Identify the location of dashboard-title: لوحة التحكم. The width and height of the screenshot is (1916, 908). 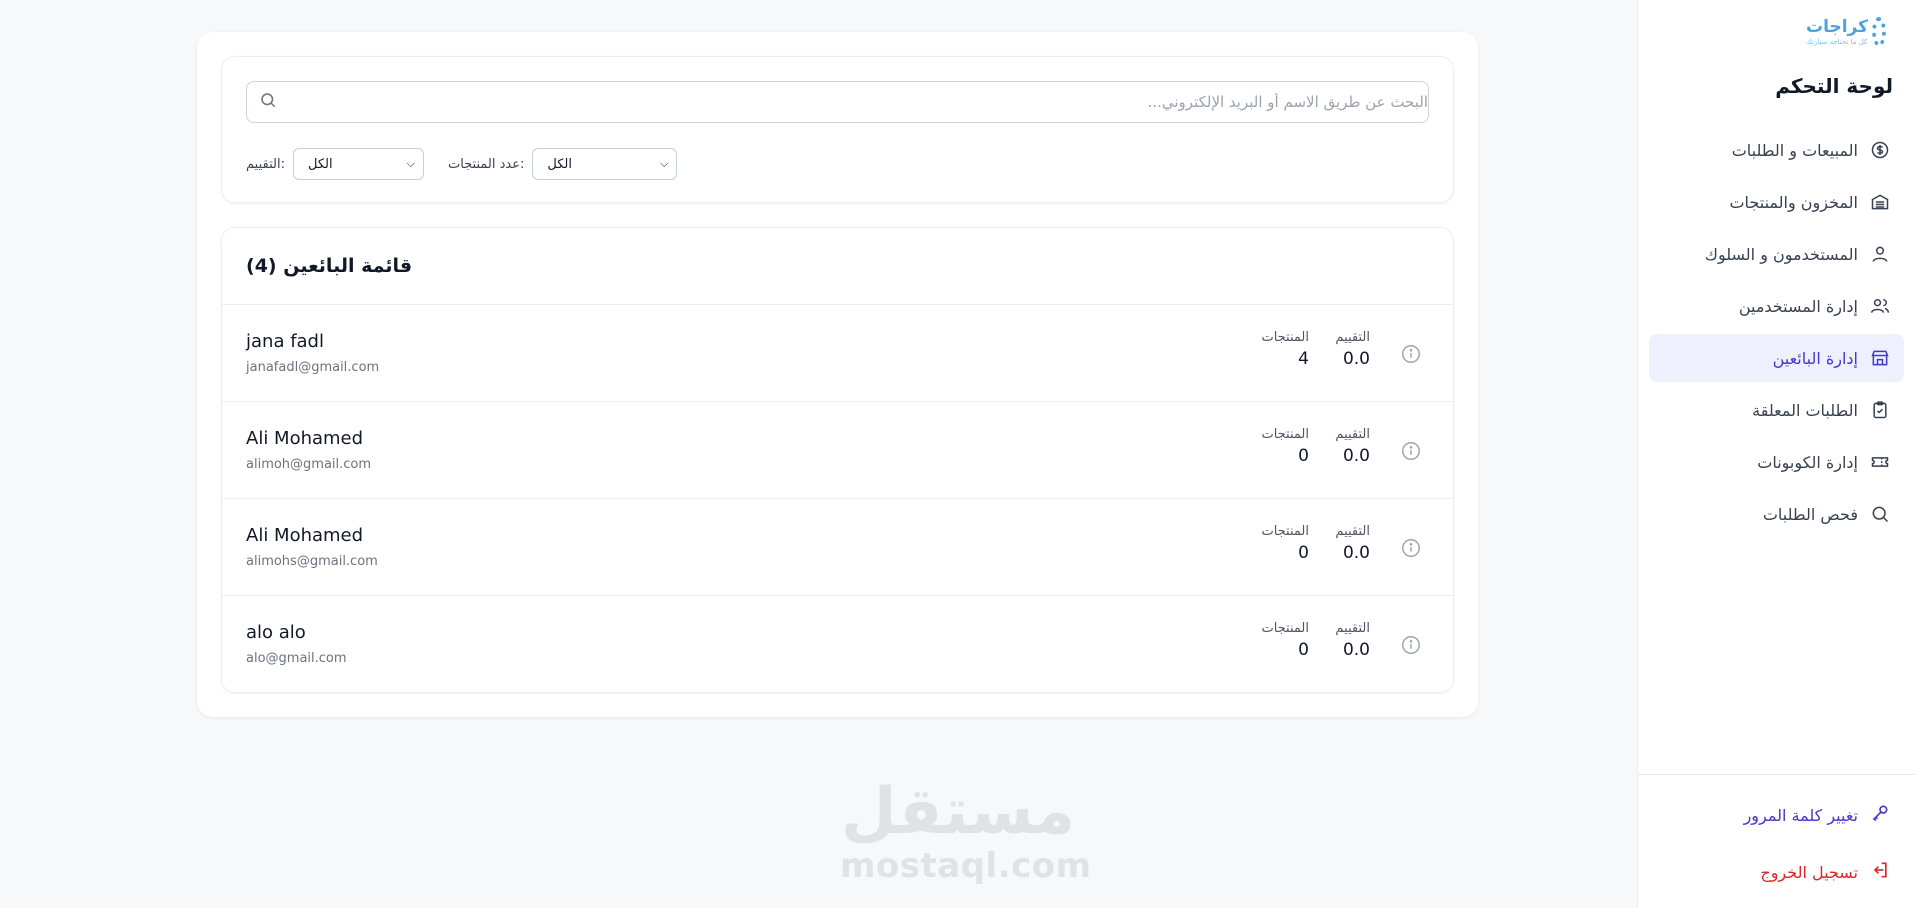
(1834, 86).